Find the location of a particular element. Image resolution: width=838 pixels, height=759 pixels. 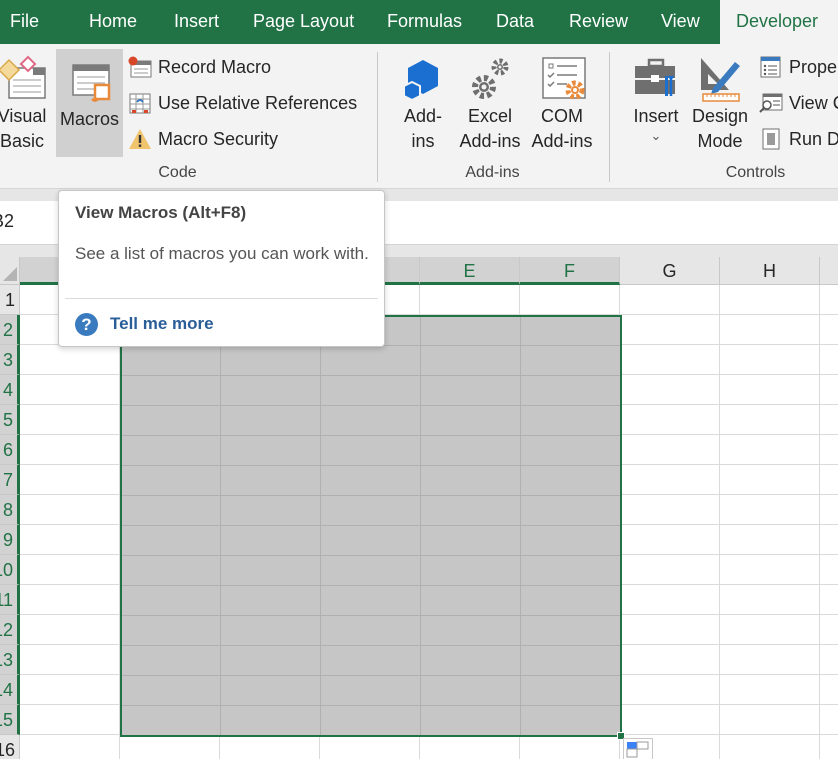

view-code-label: View C is located at coordinates (813, 103).